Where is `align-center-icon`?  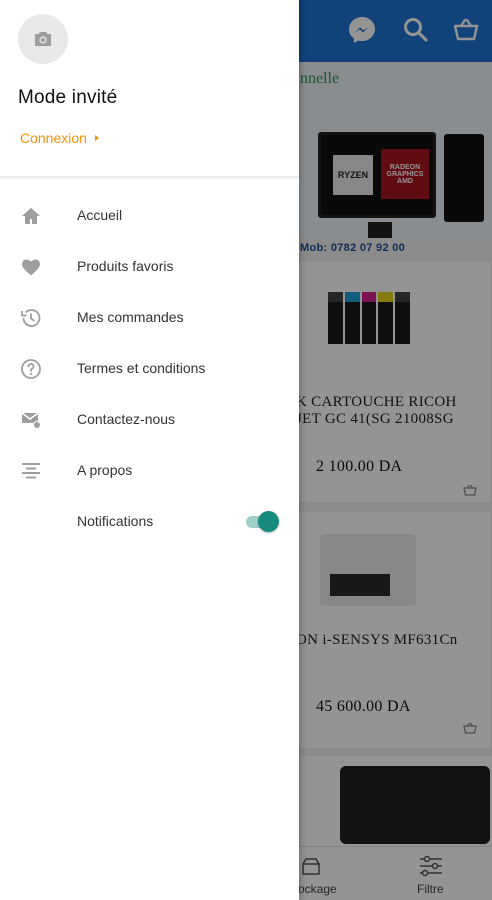
align-center-icon is located at coordinates (31, 471).